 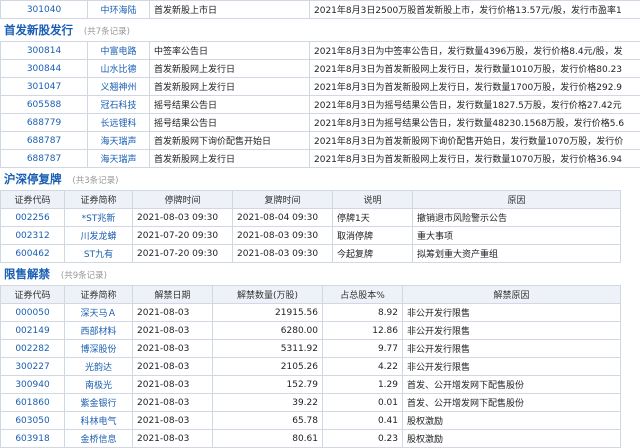 What do you see at coordinates (99, 236) in the screenshot?
I see `stock-name-link: 川发龙蟒` at bounding box center [99, 236].